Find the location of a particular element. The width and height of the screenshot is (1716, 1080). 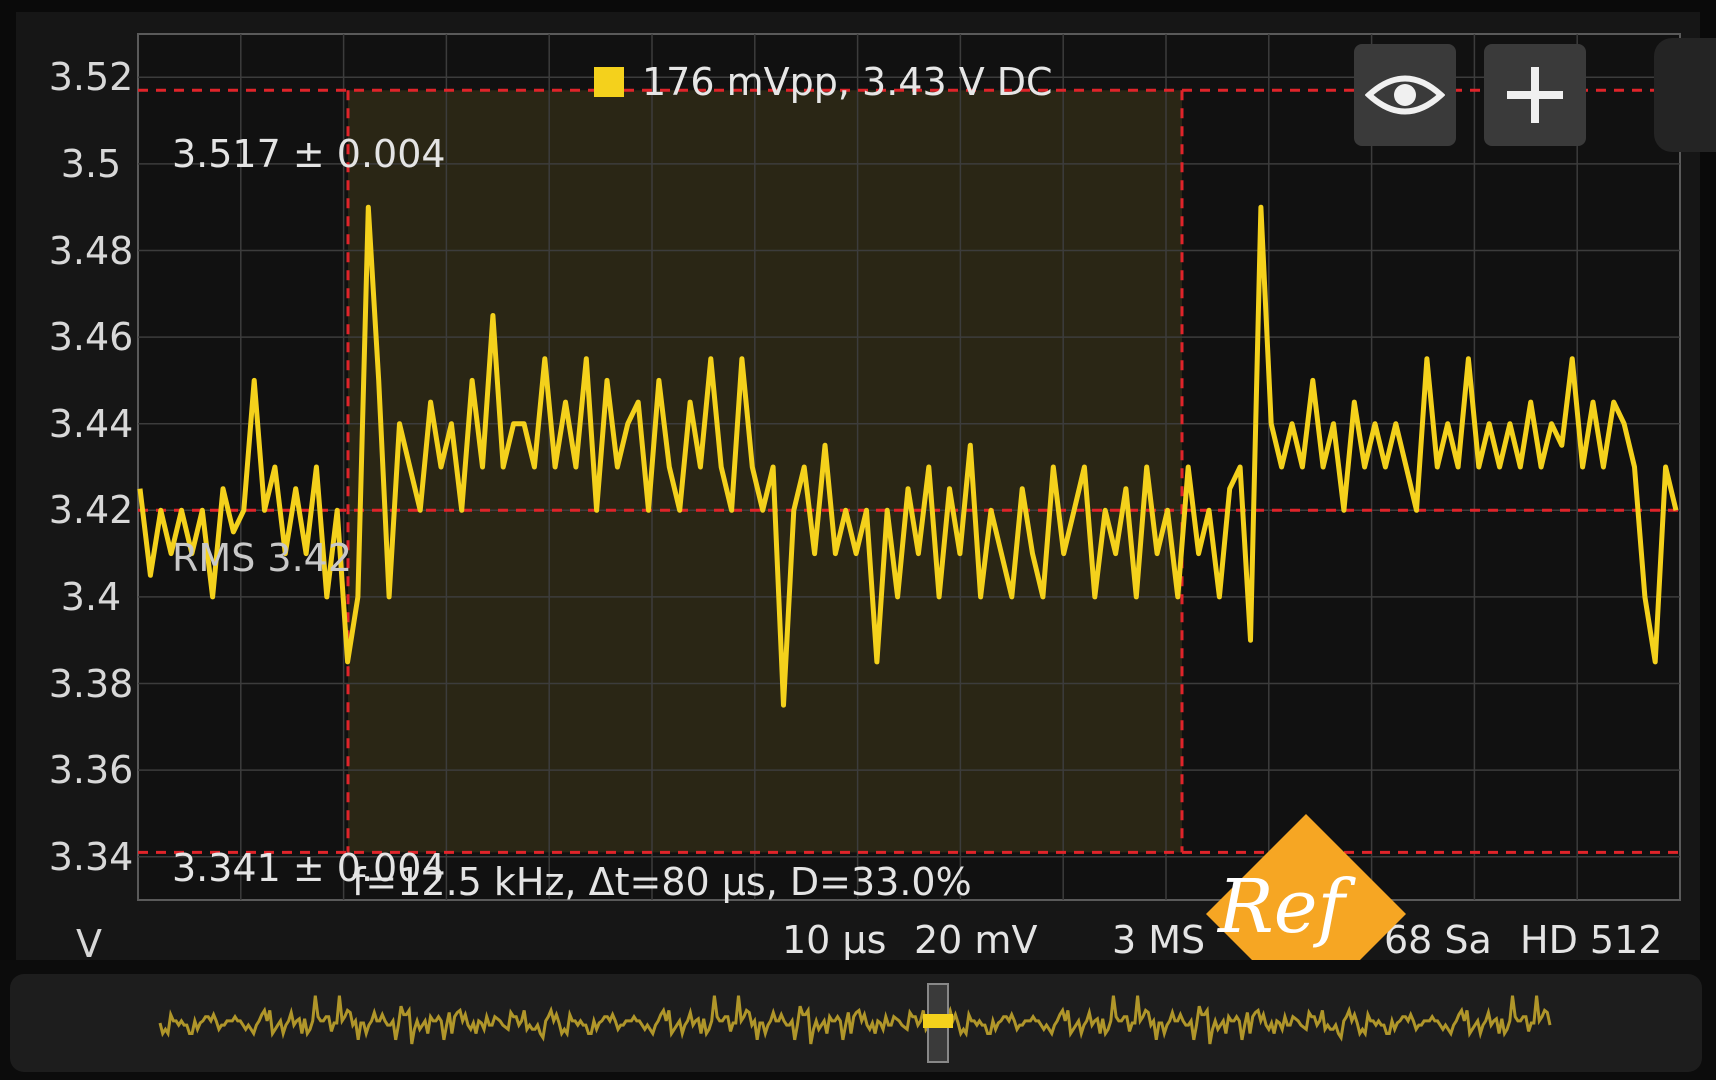

frame-left is located at coordinates (8, 480).